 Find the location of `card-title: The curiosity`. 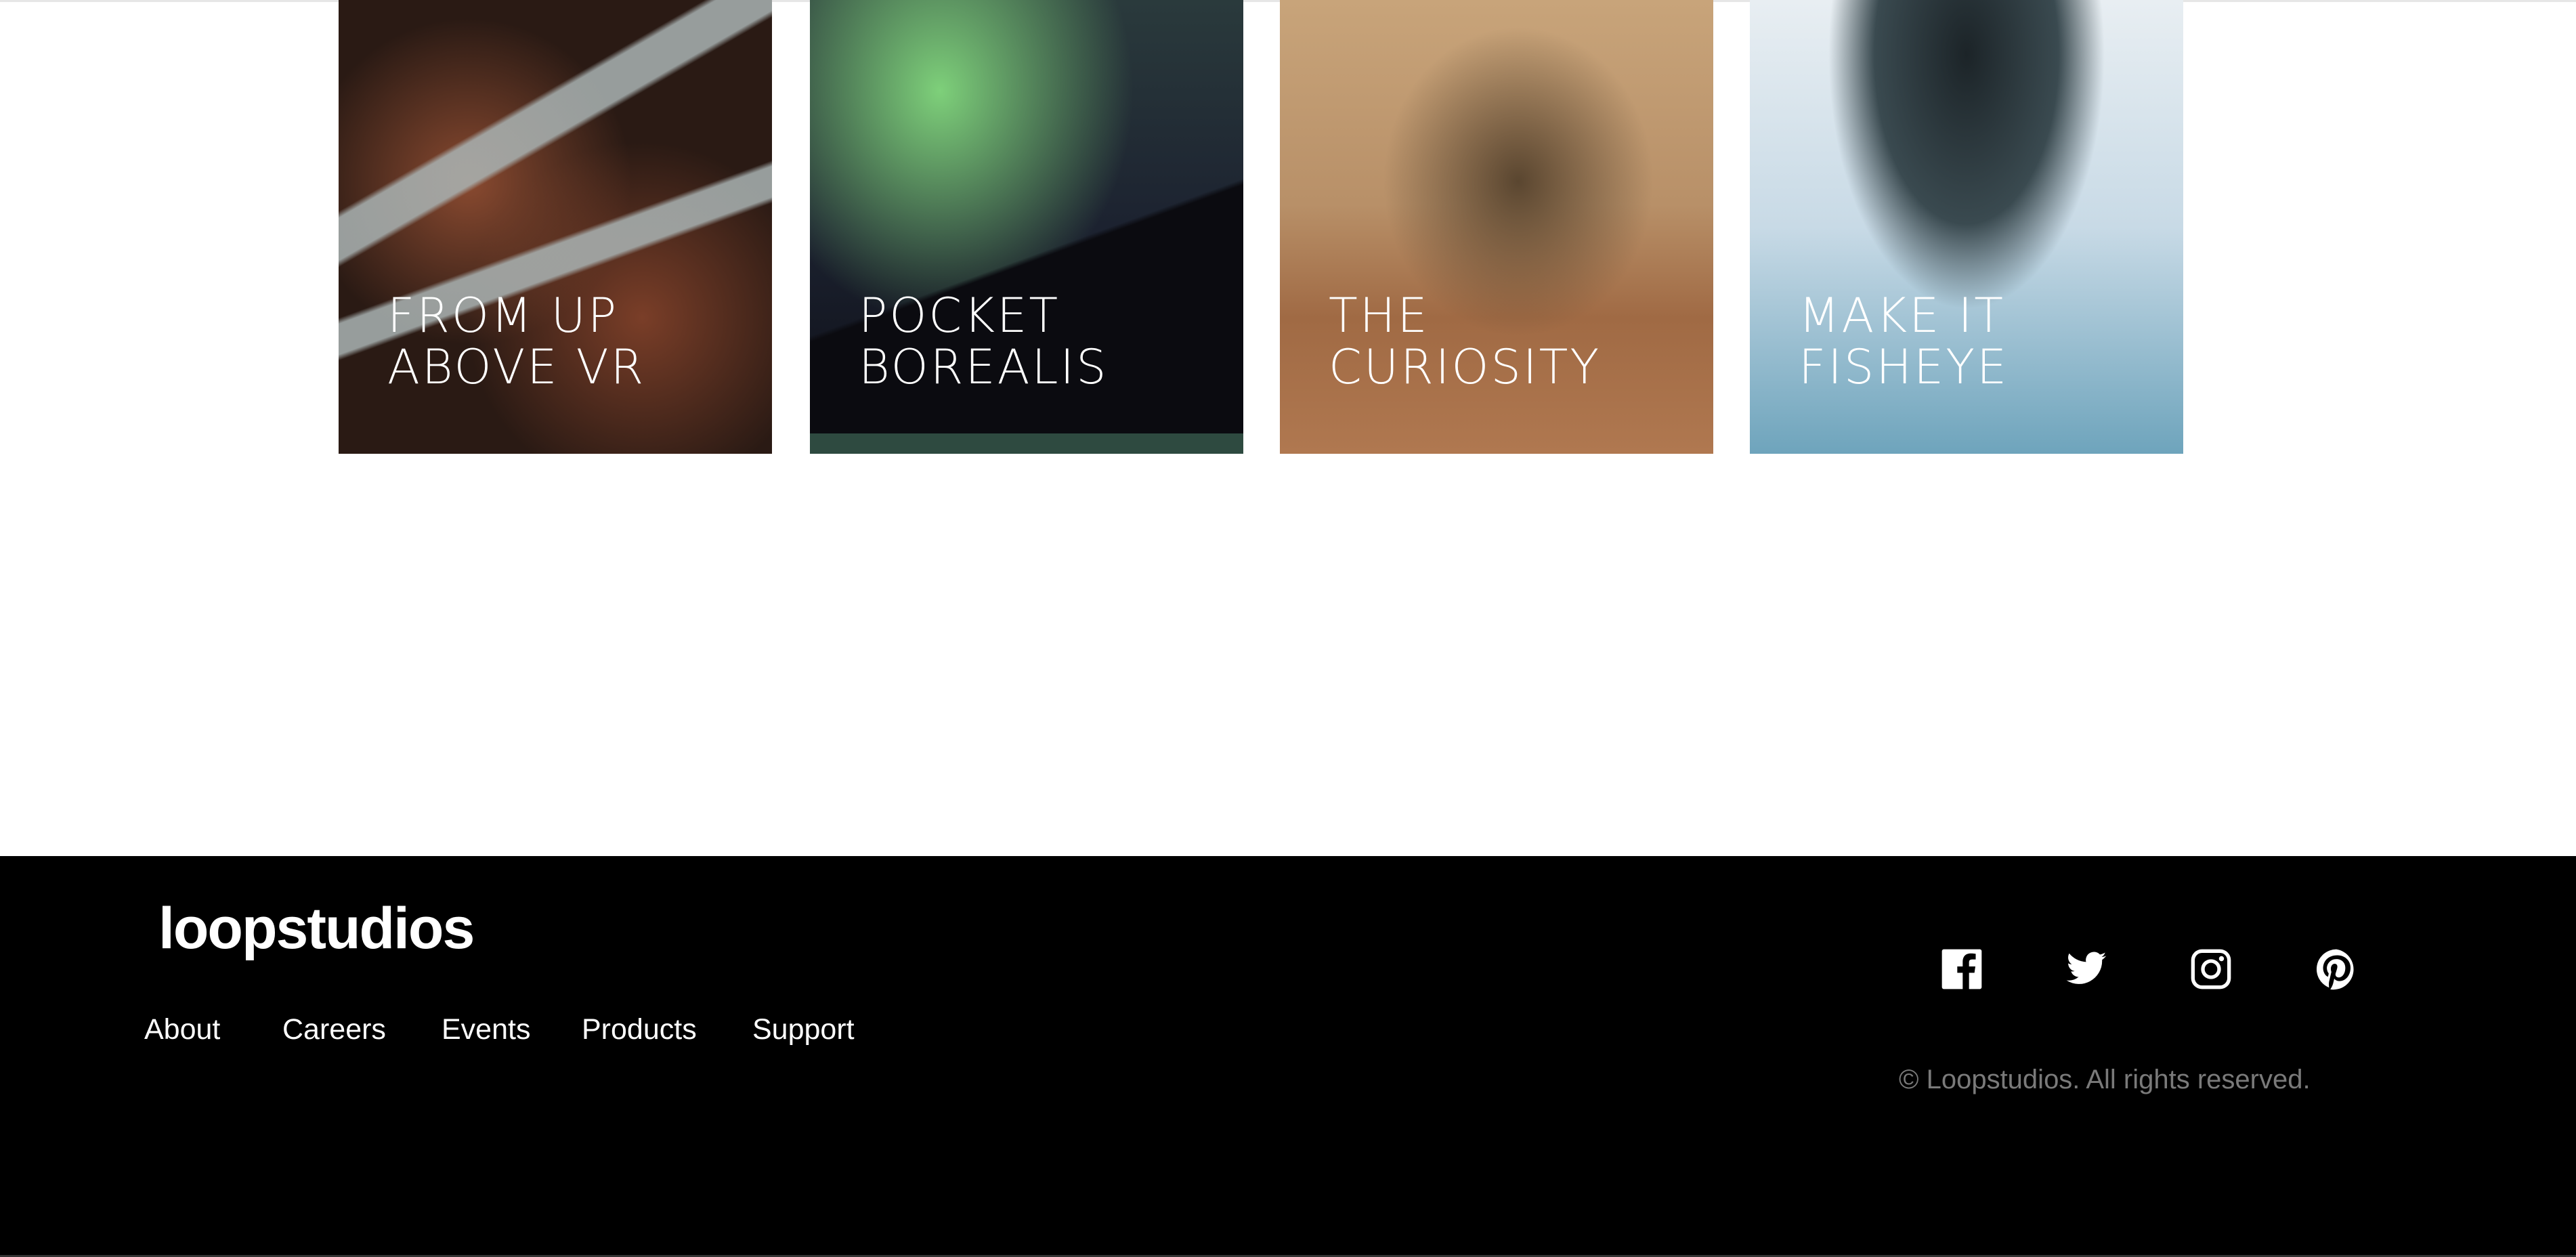

card-title: The curiosity is located at coordinates (1465, 341).